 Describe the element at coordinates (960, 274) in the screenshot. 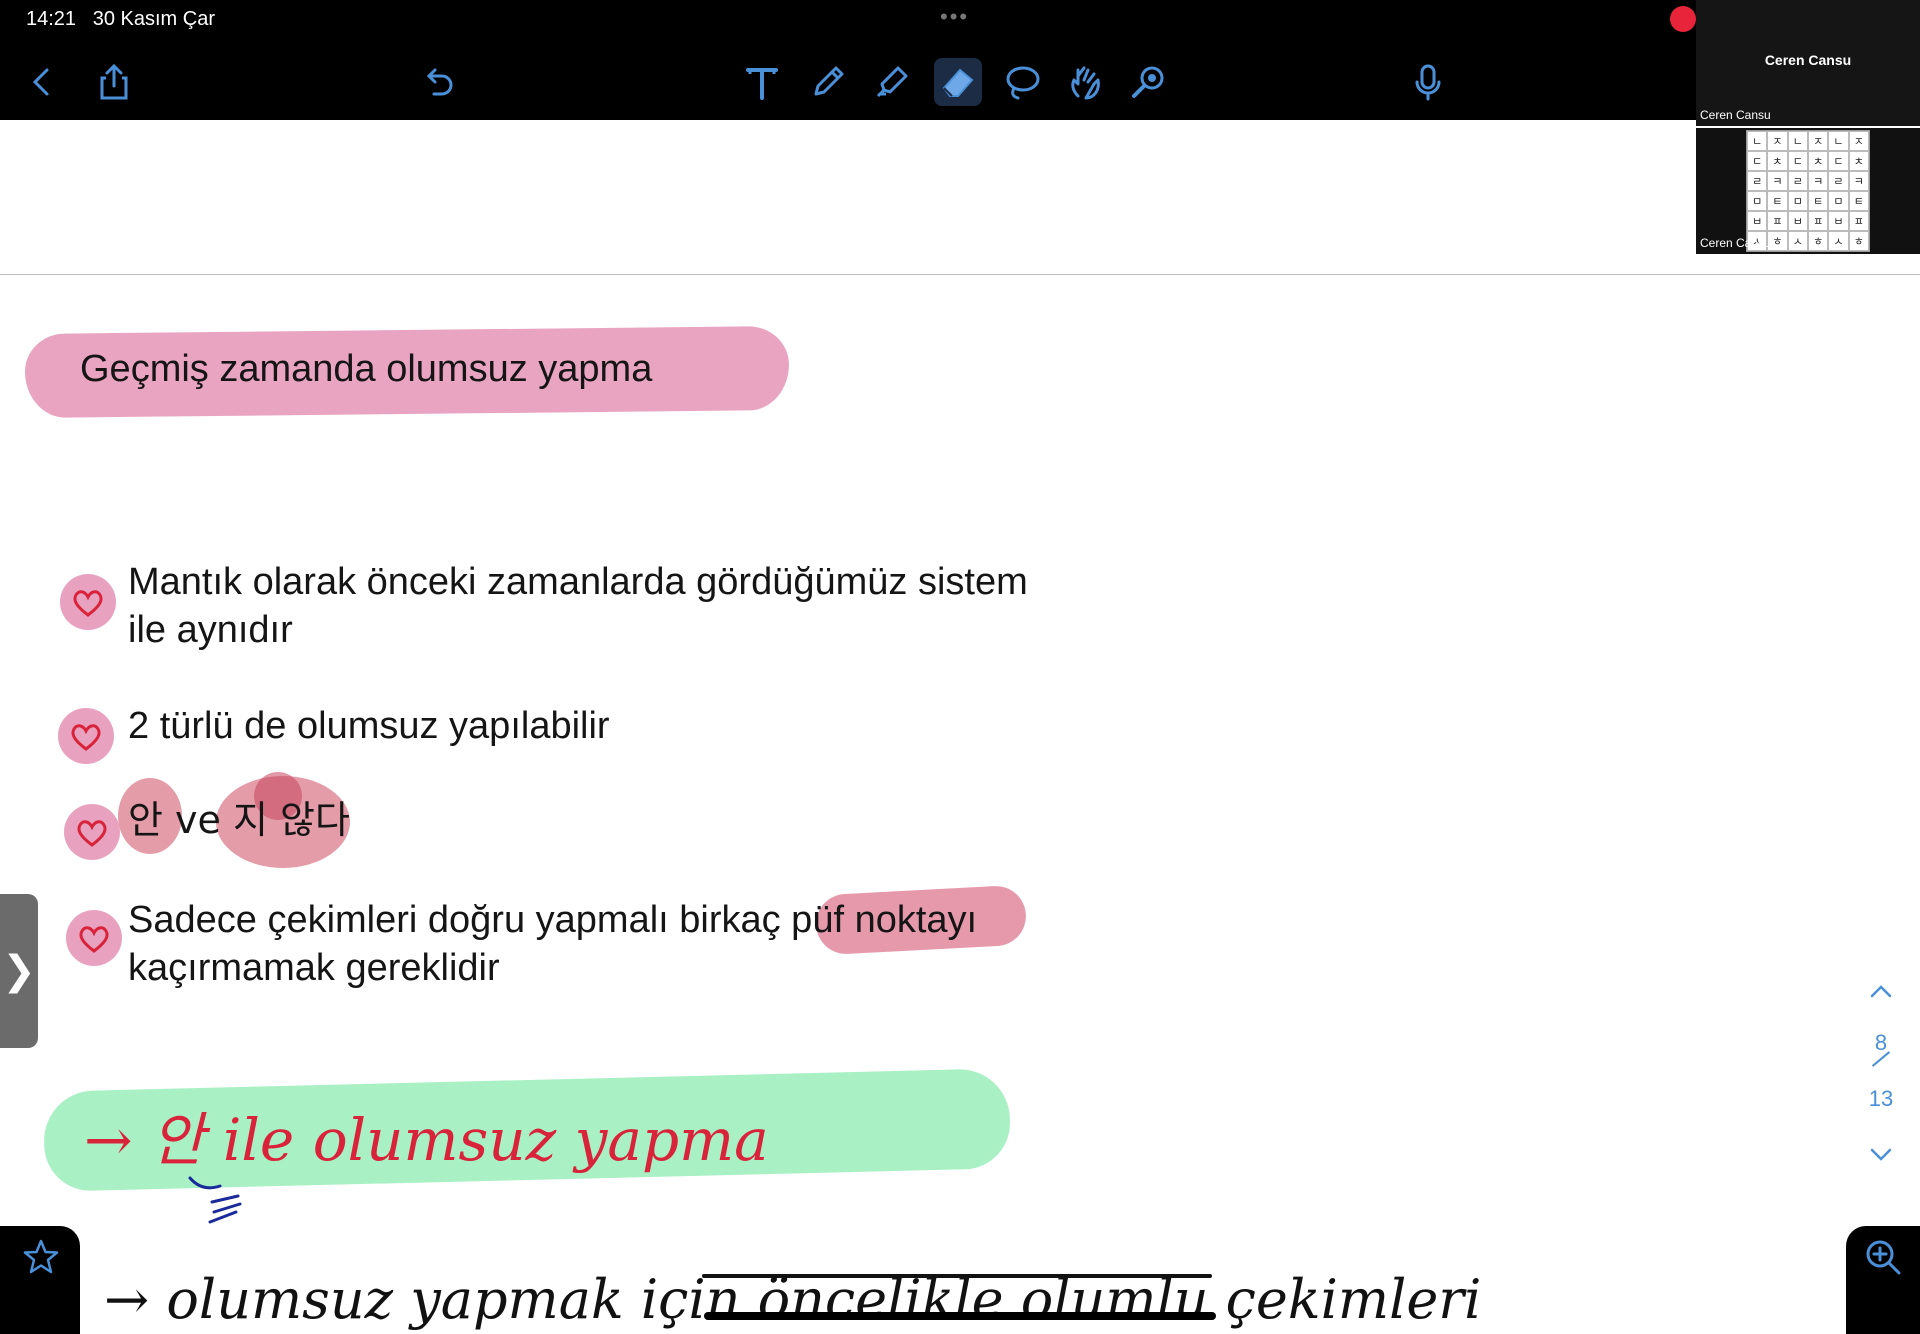

I see `page-divider` at that location.